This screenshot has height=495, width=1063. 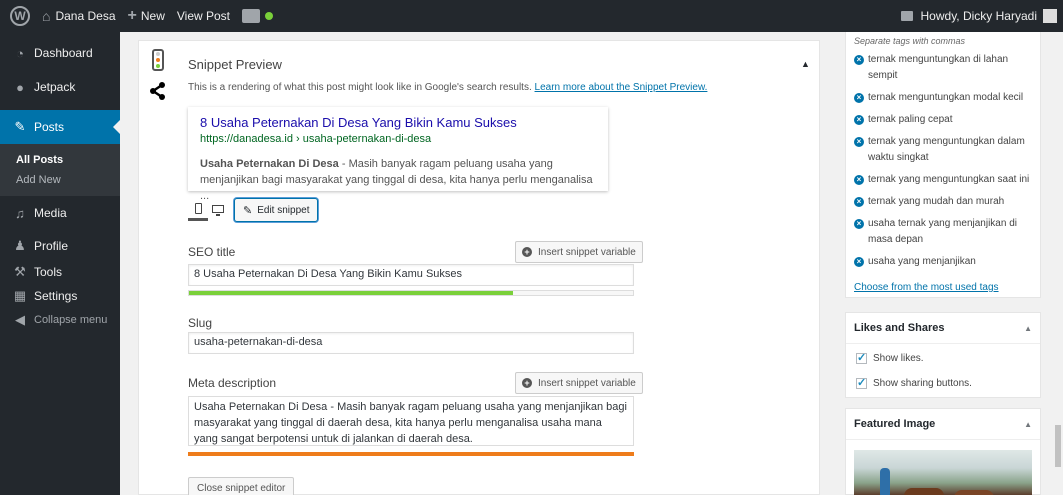 What do you see at coordinates (60, 213) in the screenshot?
I see `sidebar-item-media: ♫ Media` at bounding box center [60, 213].